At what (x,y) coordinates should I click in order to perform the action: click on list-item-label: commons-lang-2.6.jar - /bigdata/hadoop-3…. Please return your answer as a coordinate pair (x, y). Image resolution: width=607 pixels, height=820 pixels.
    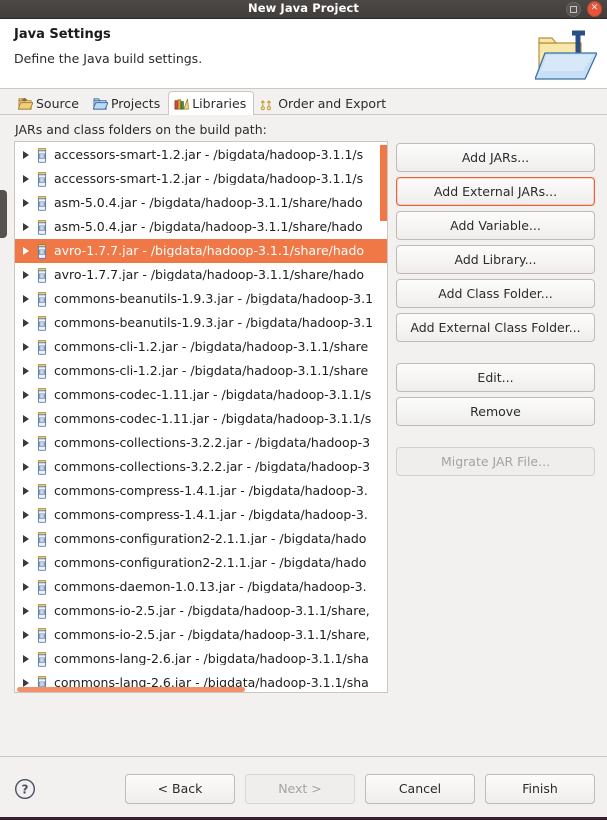
    Looking at the image, I should click on (211, 659).